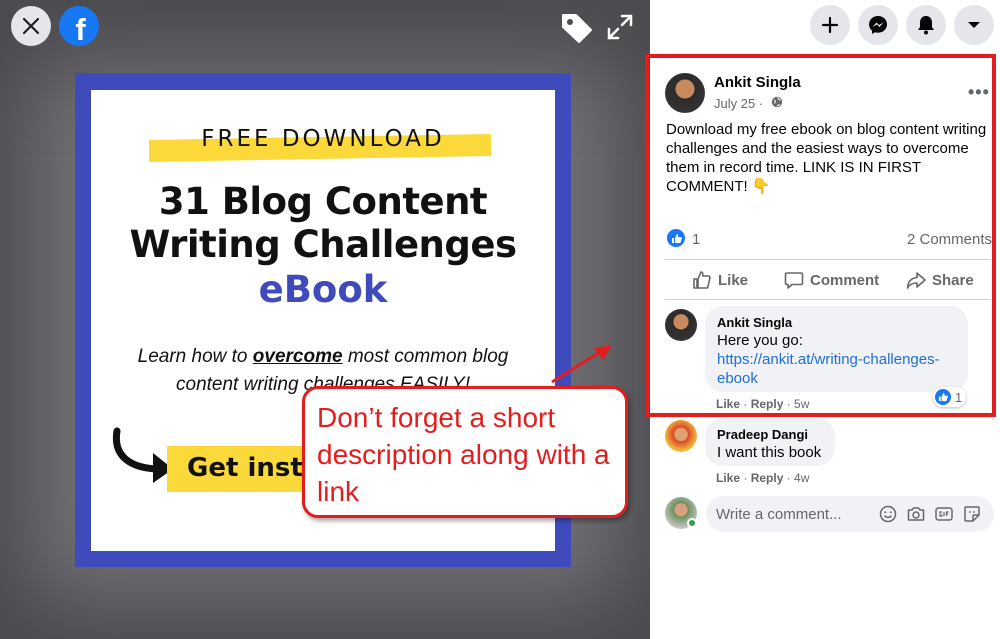 Image resolution: width=1000 pixels, height=639 pixels. Describe the element at coordinates (757, 82) in the screenshot. I see `post-author: Ankit Singla` at that location.